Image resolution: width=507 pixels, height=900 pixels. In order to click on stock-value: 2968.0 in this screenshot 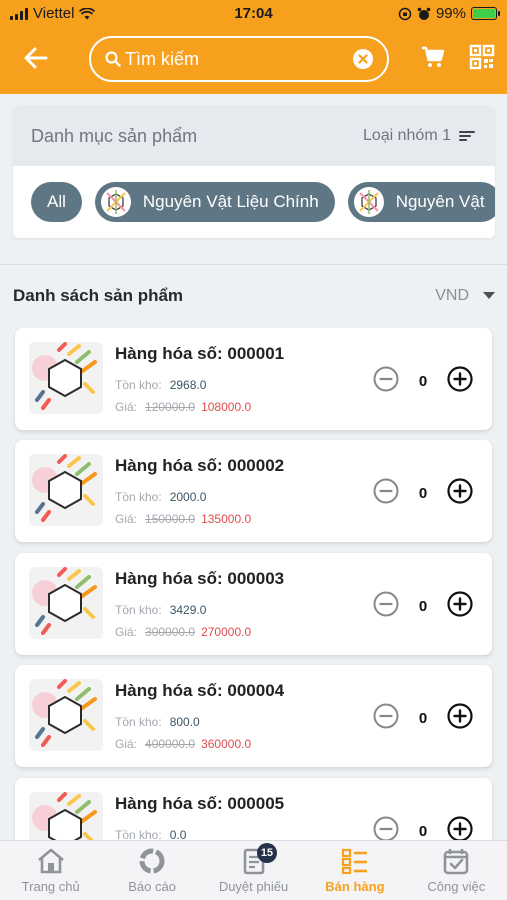, I will do `click(188, 385)`.